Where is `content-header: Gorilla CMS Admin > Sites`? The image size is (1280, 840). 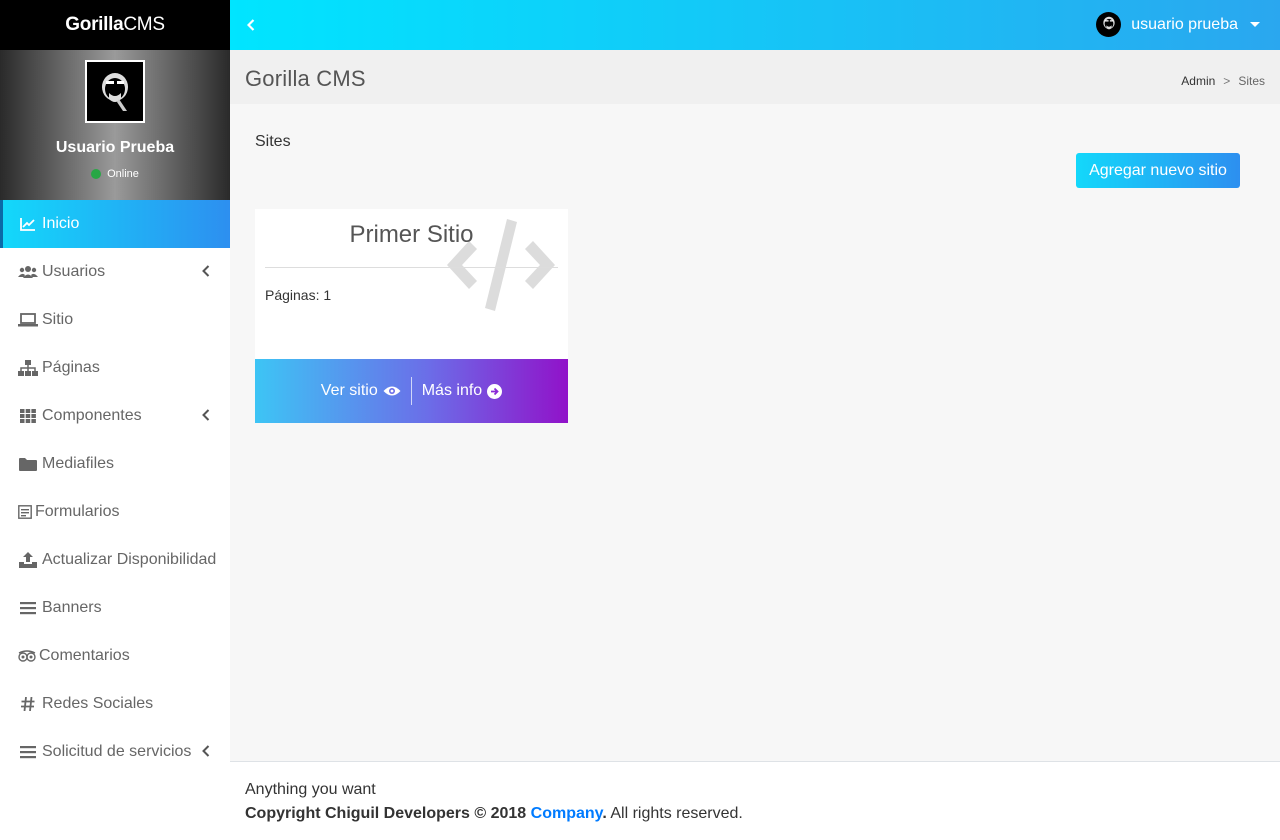
content-header: Gorilla CMS Admin > Sites is located at coordinates (755, 77).